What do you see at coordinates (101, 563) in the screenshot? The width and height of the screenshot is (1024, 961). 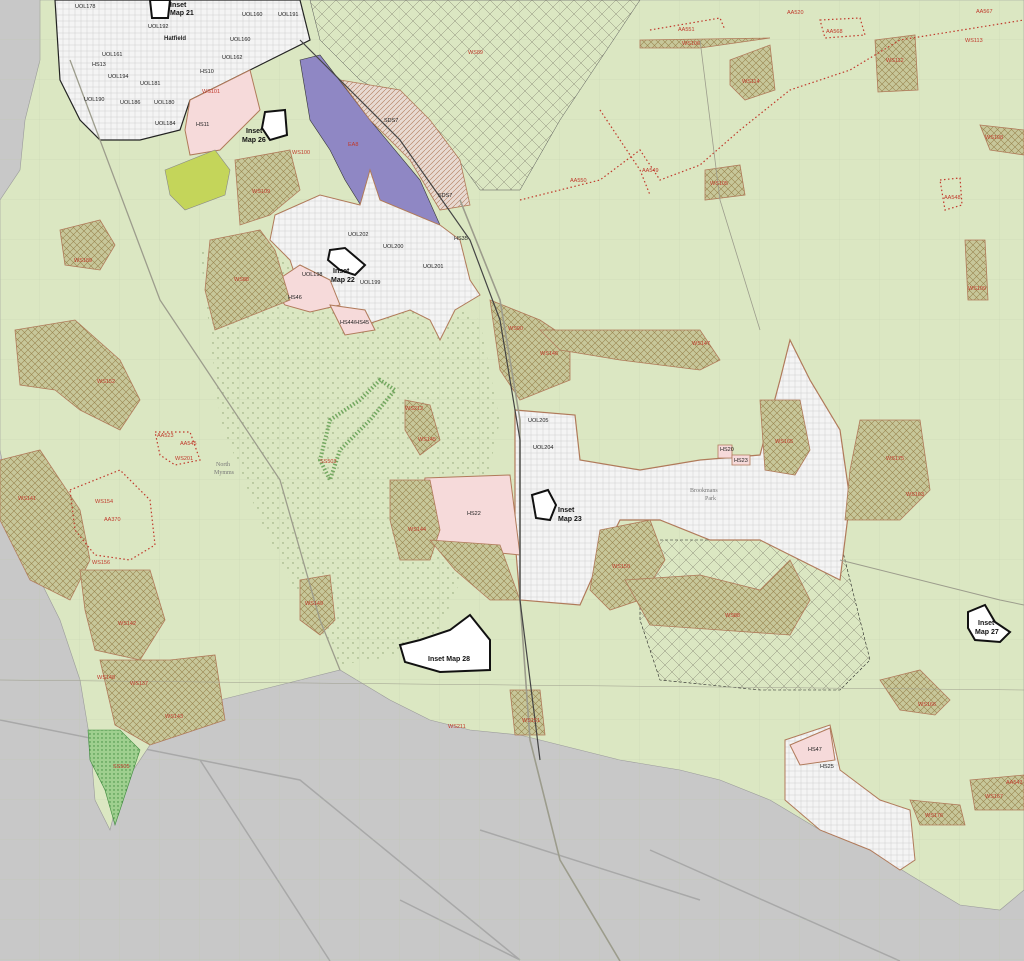 I see `label-ws156: WS156` at bounding box center [101, 563].